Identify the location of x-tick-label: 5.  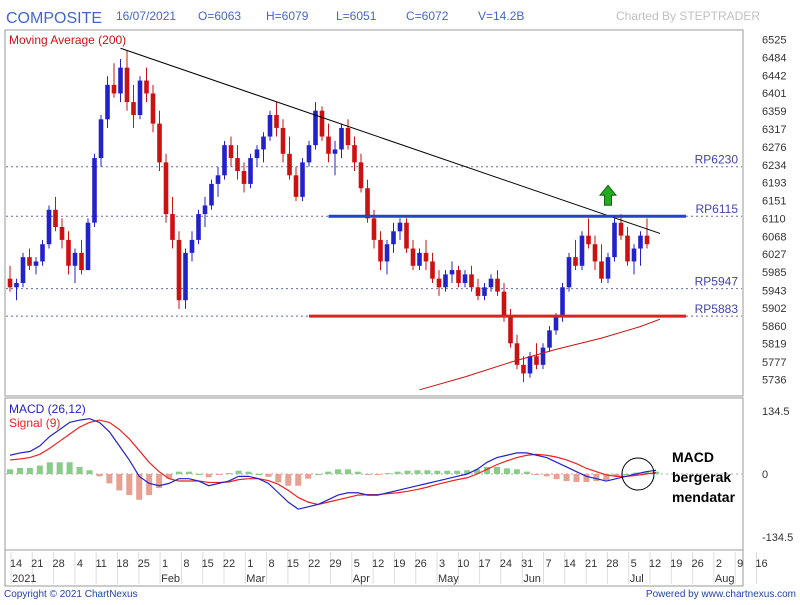
(357, 564).